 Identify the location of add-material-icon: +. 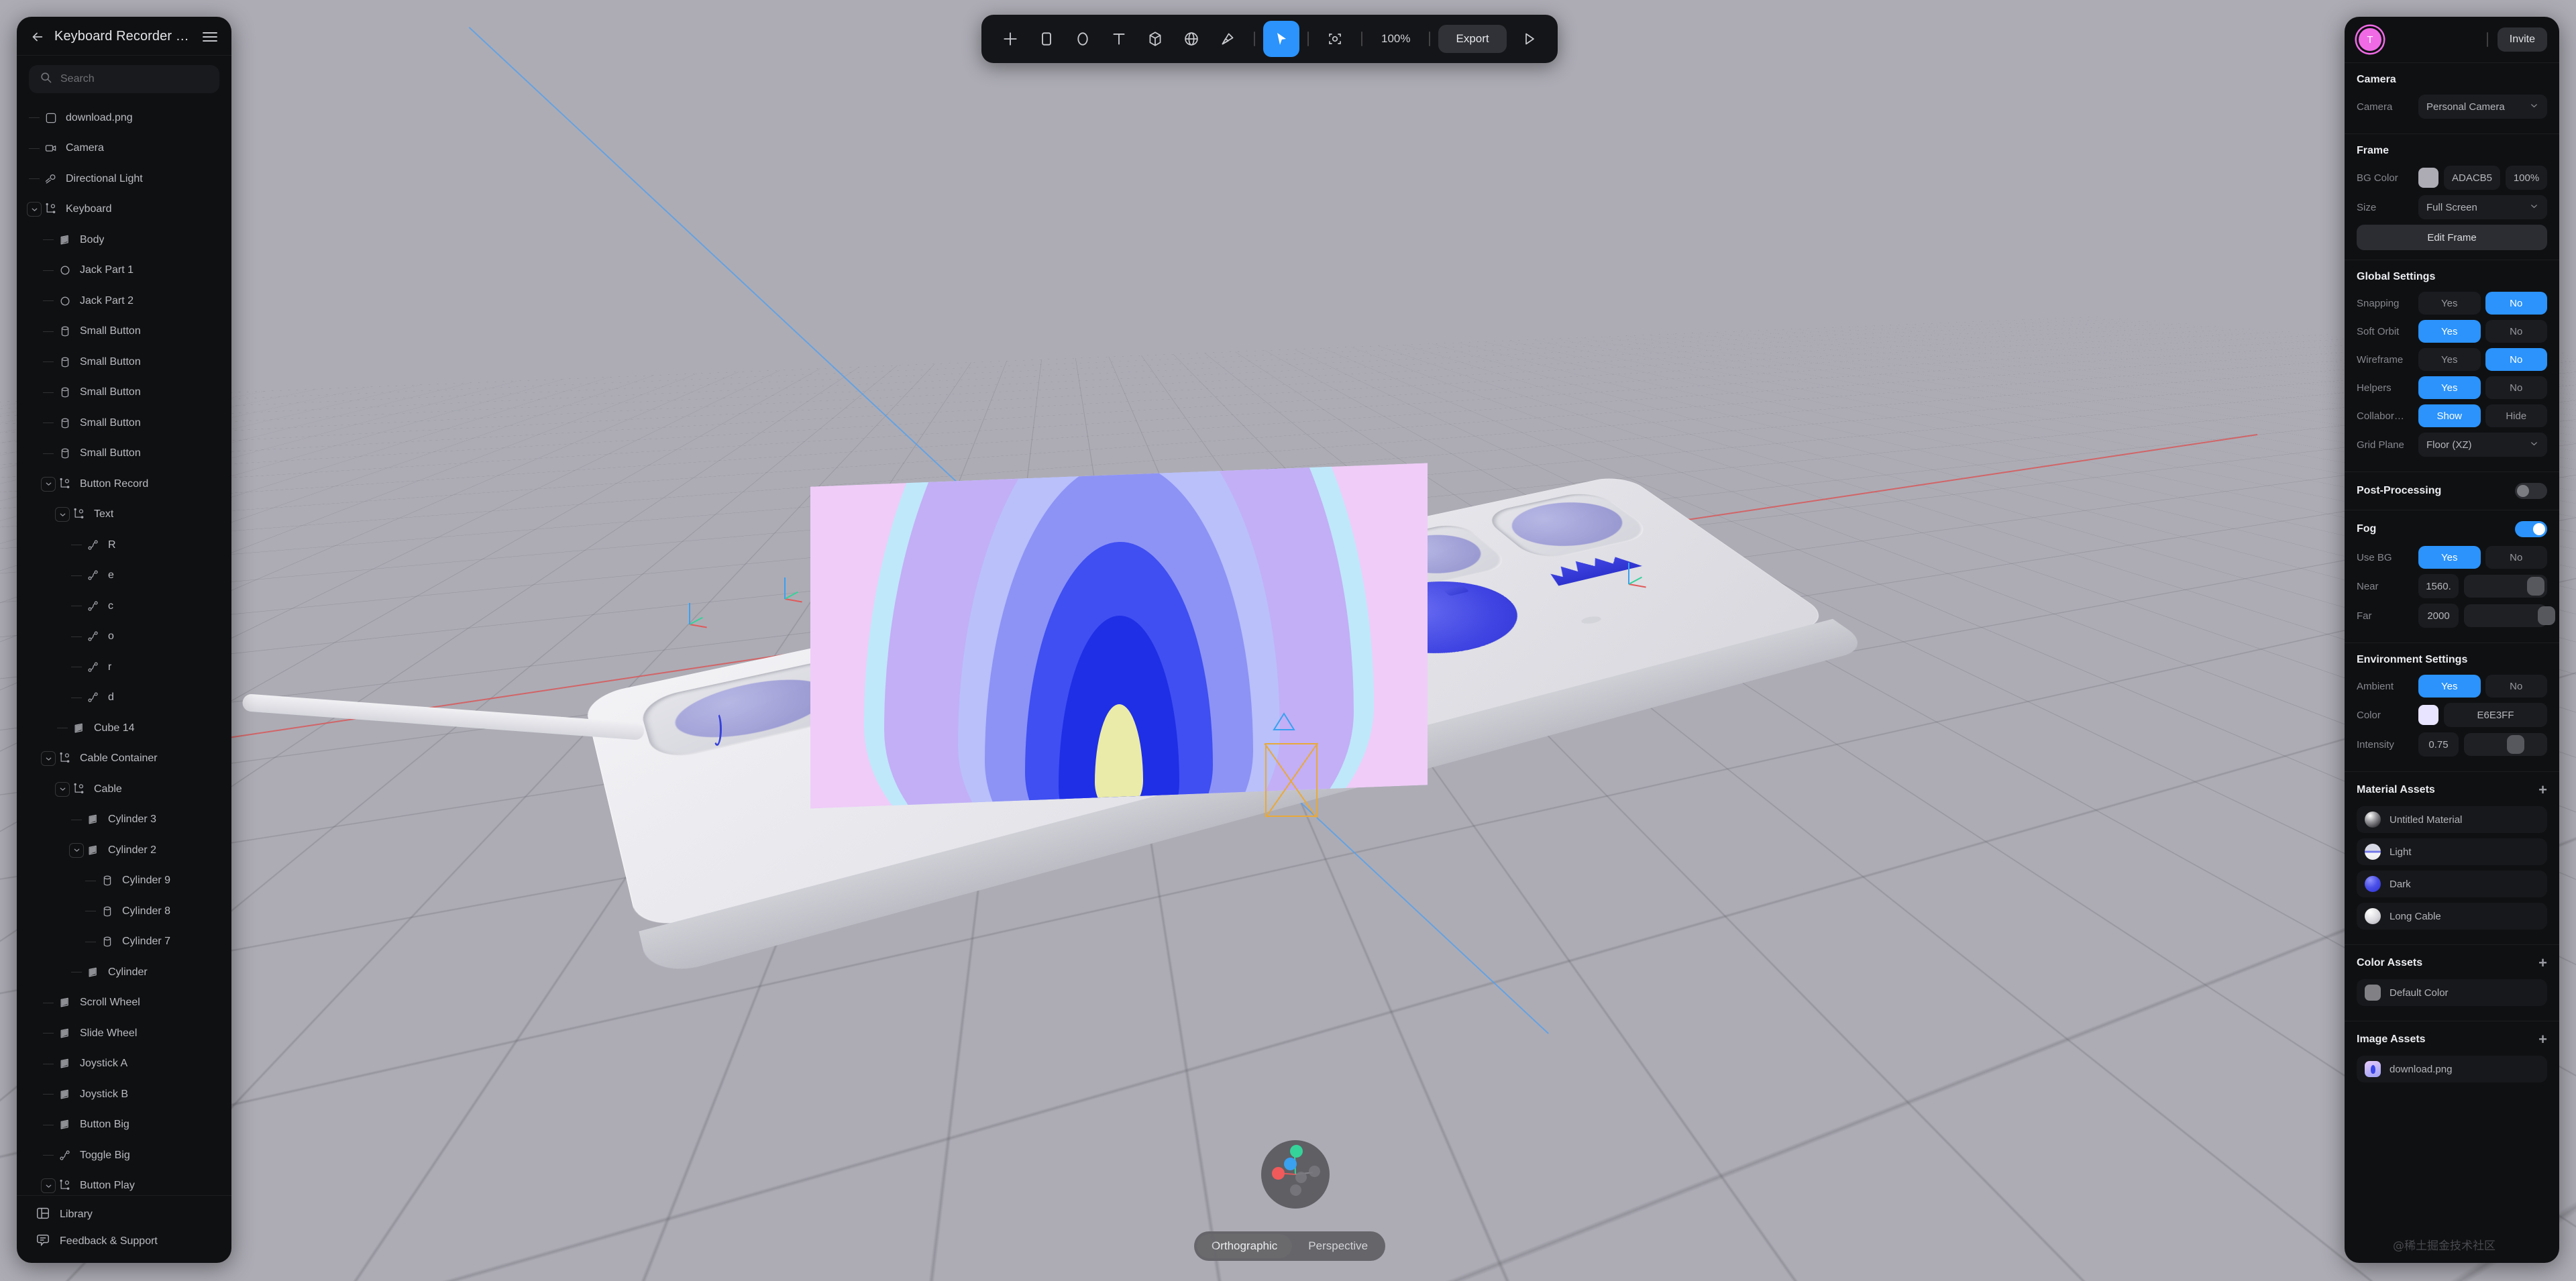
(2542, 790).